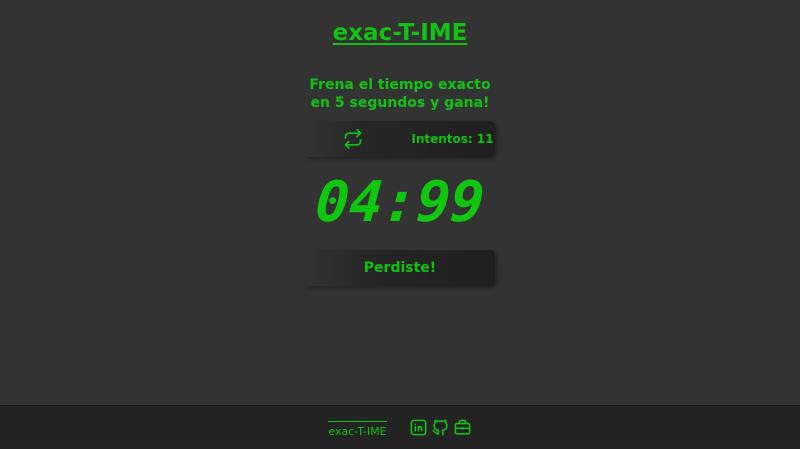  Describe the element at coordinates (400, 85) in the screenshot. I see `tagline-line-1: Frena el tiempo exacto` at that location.